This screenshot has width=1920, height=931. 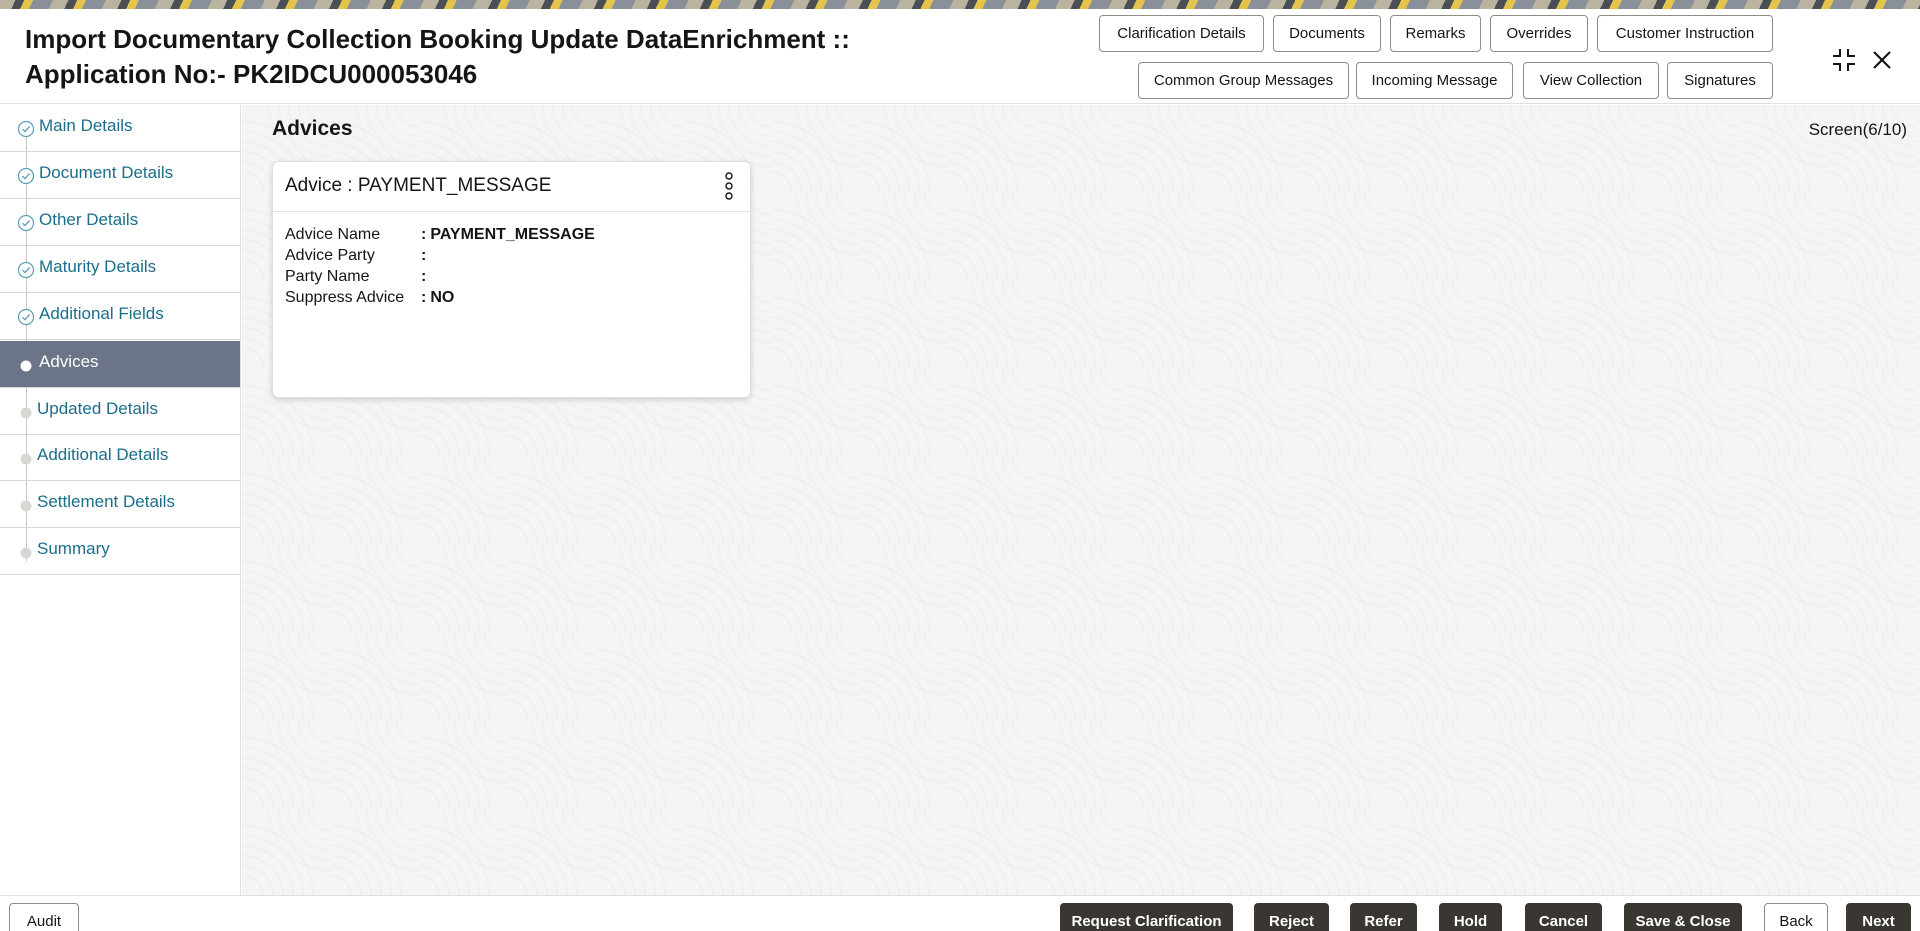 I want to click on hold-button: Hold, so click(x=1470, y=917).